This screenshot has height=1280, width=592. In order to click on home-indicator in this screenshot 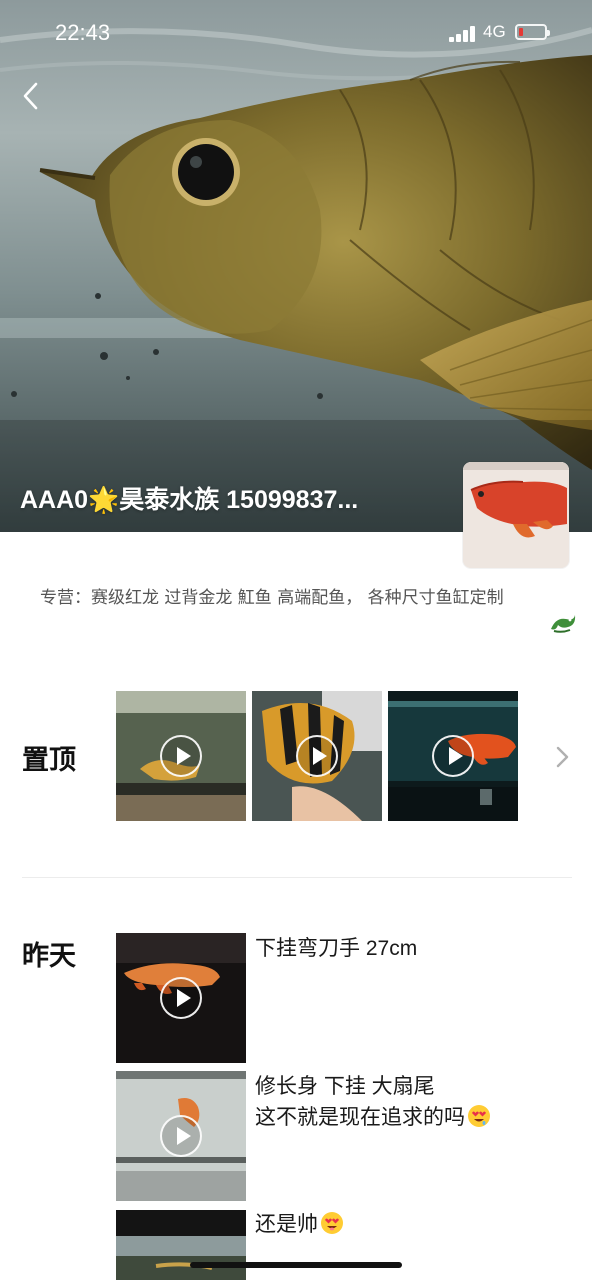, I will do `click(296, 1265)`.